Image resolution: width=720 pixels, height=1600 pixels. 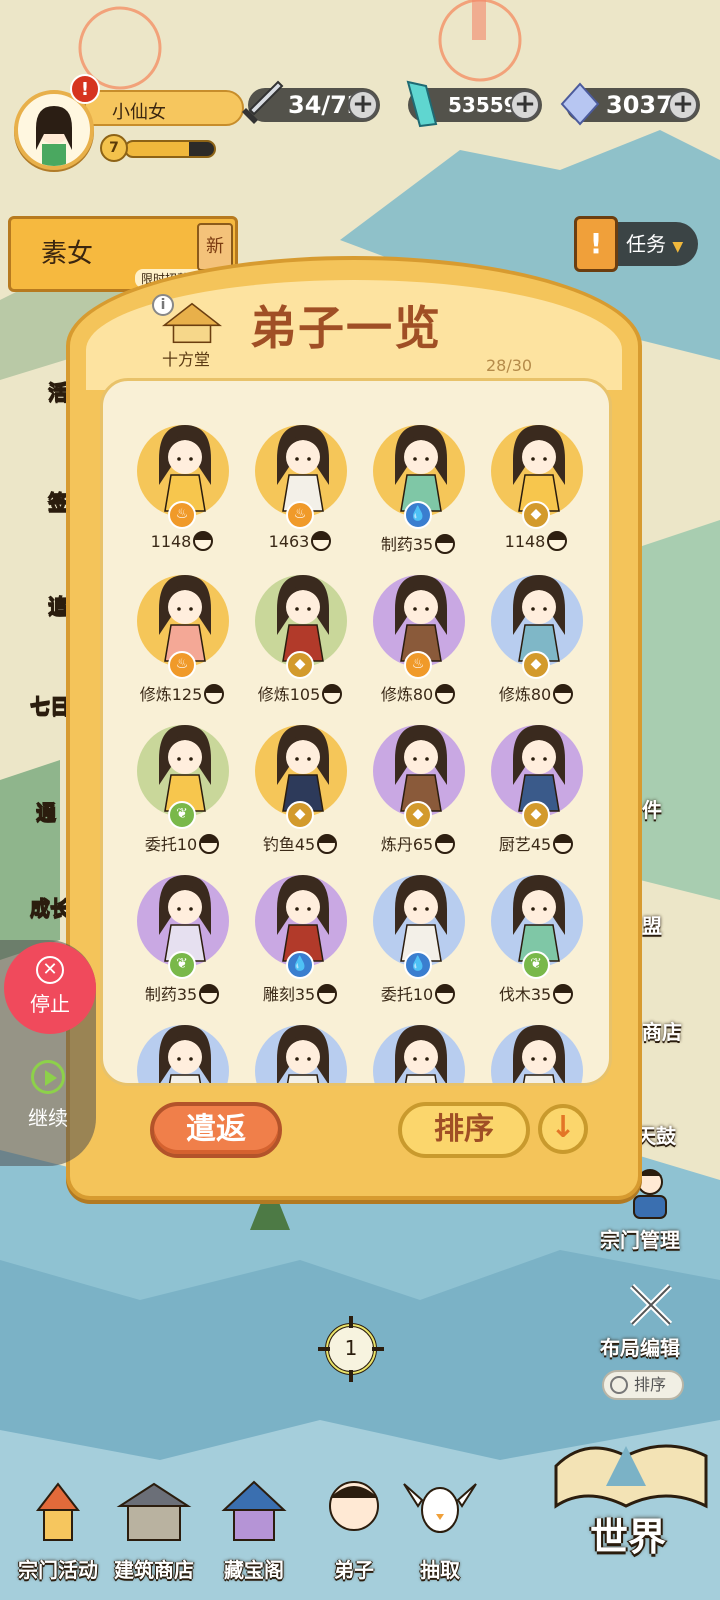 I want to click on disciple-label: 雕刻35, so click(x=300, y=993).